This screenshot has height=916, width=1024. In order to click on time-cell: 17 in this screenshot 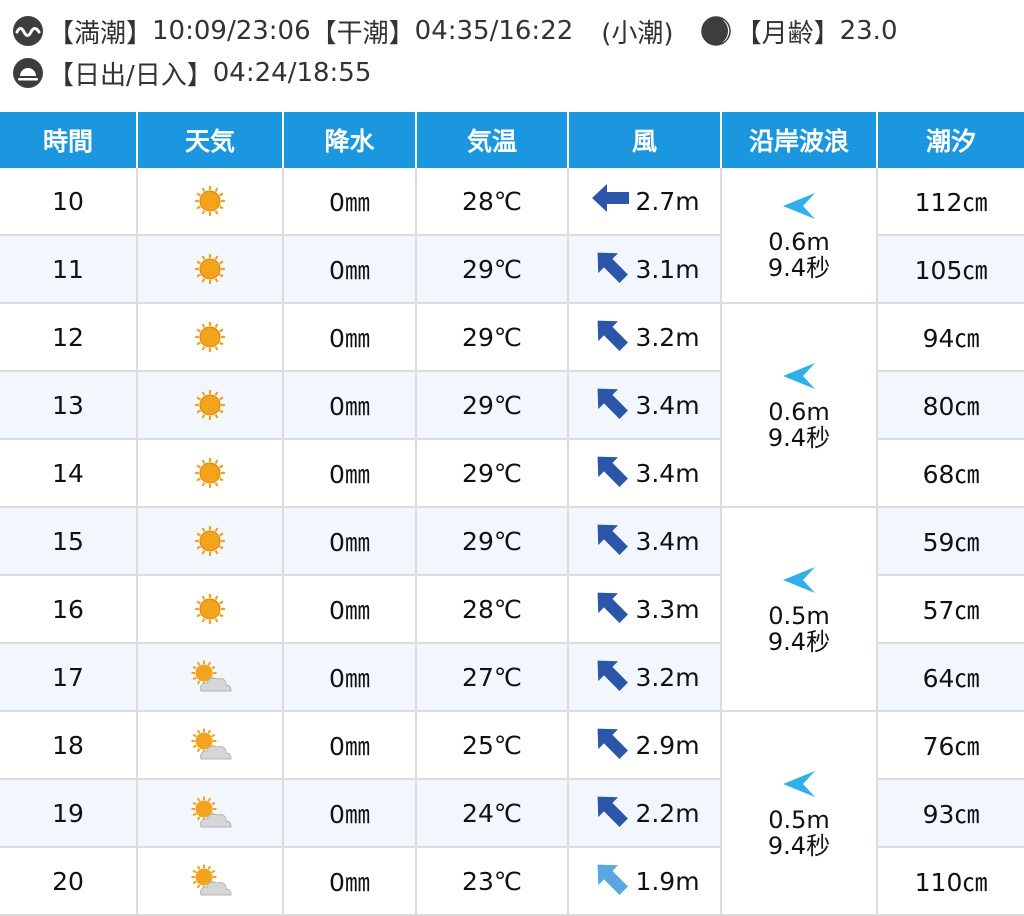, I will do `click(69, 677)`.